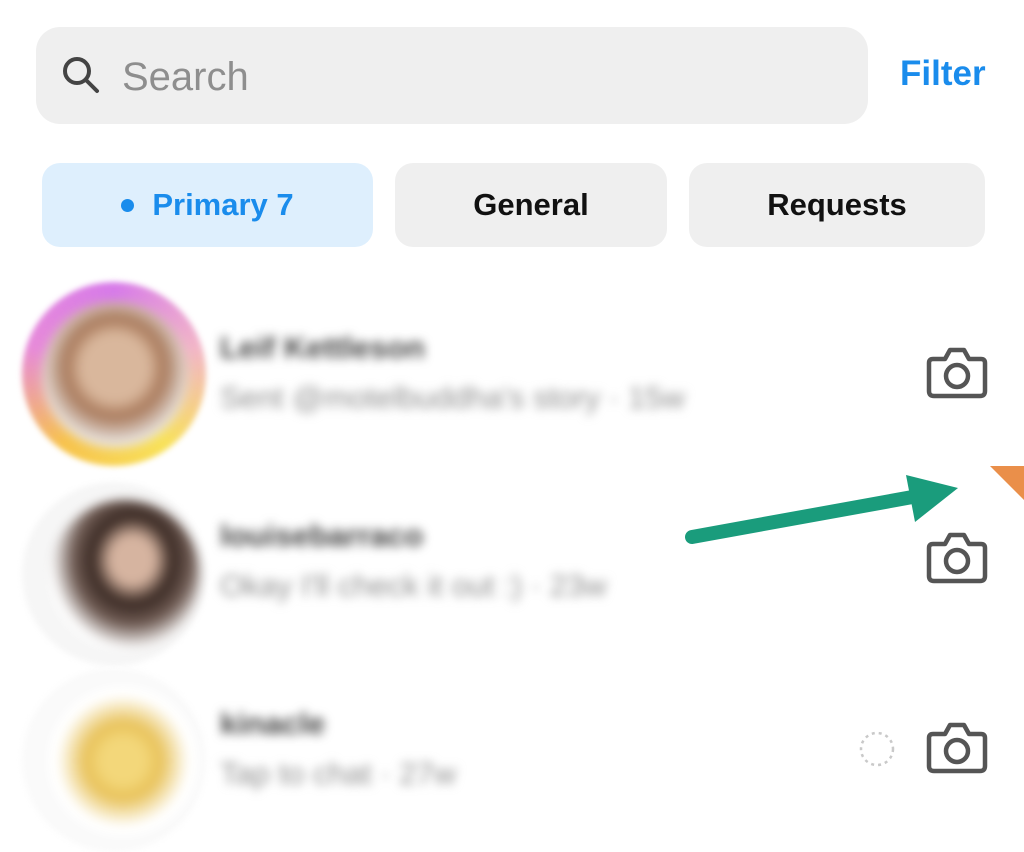  Describe the element at coordinates (338, 773) in the screenshot. I see `message-preview: Tap to chat · 27w` at that location.